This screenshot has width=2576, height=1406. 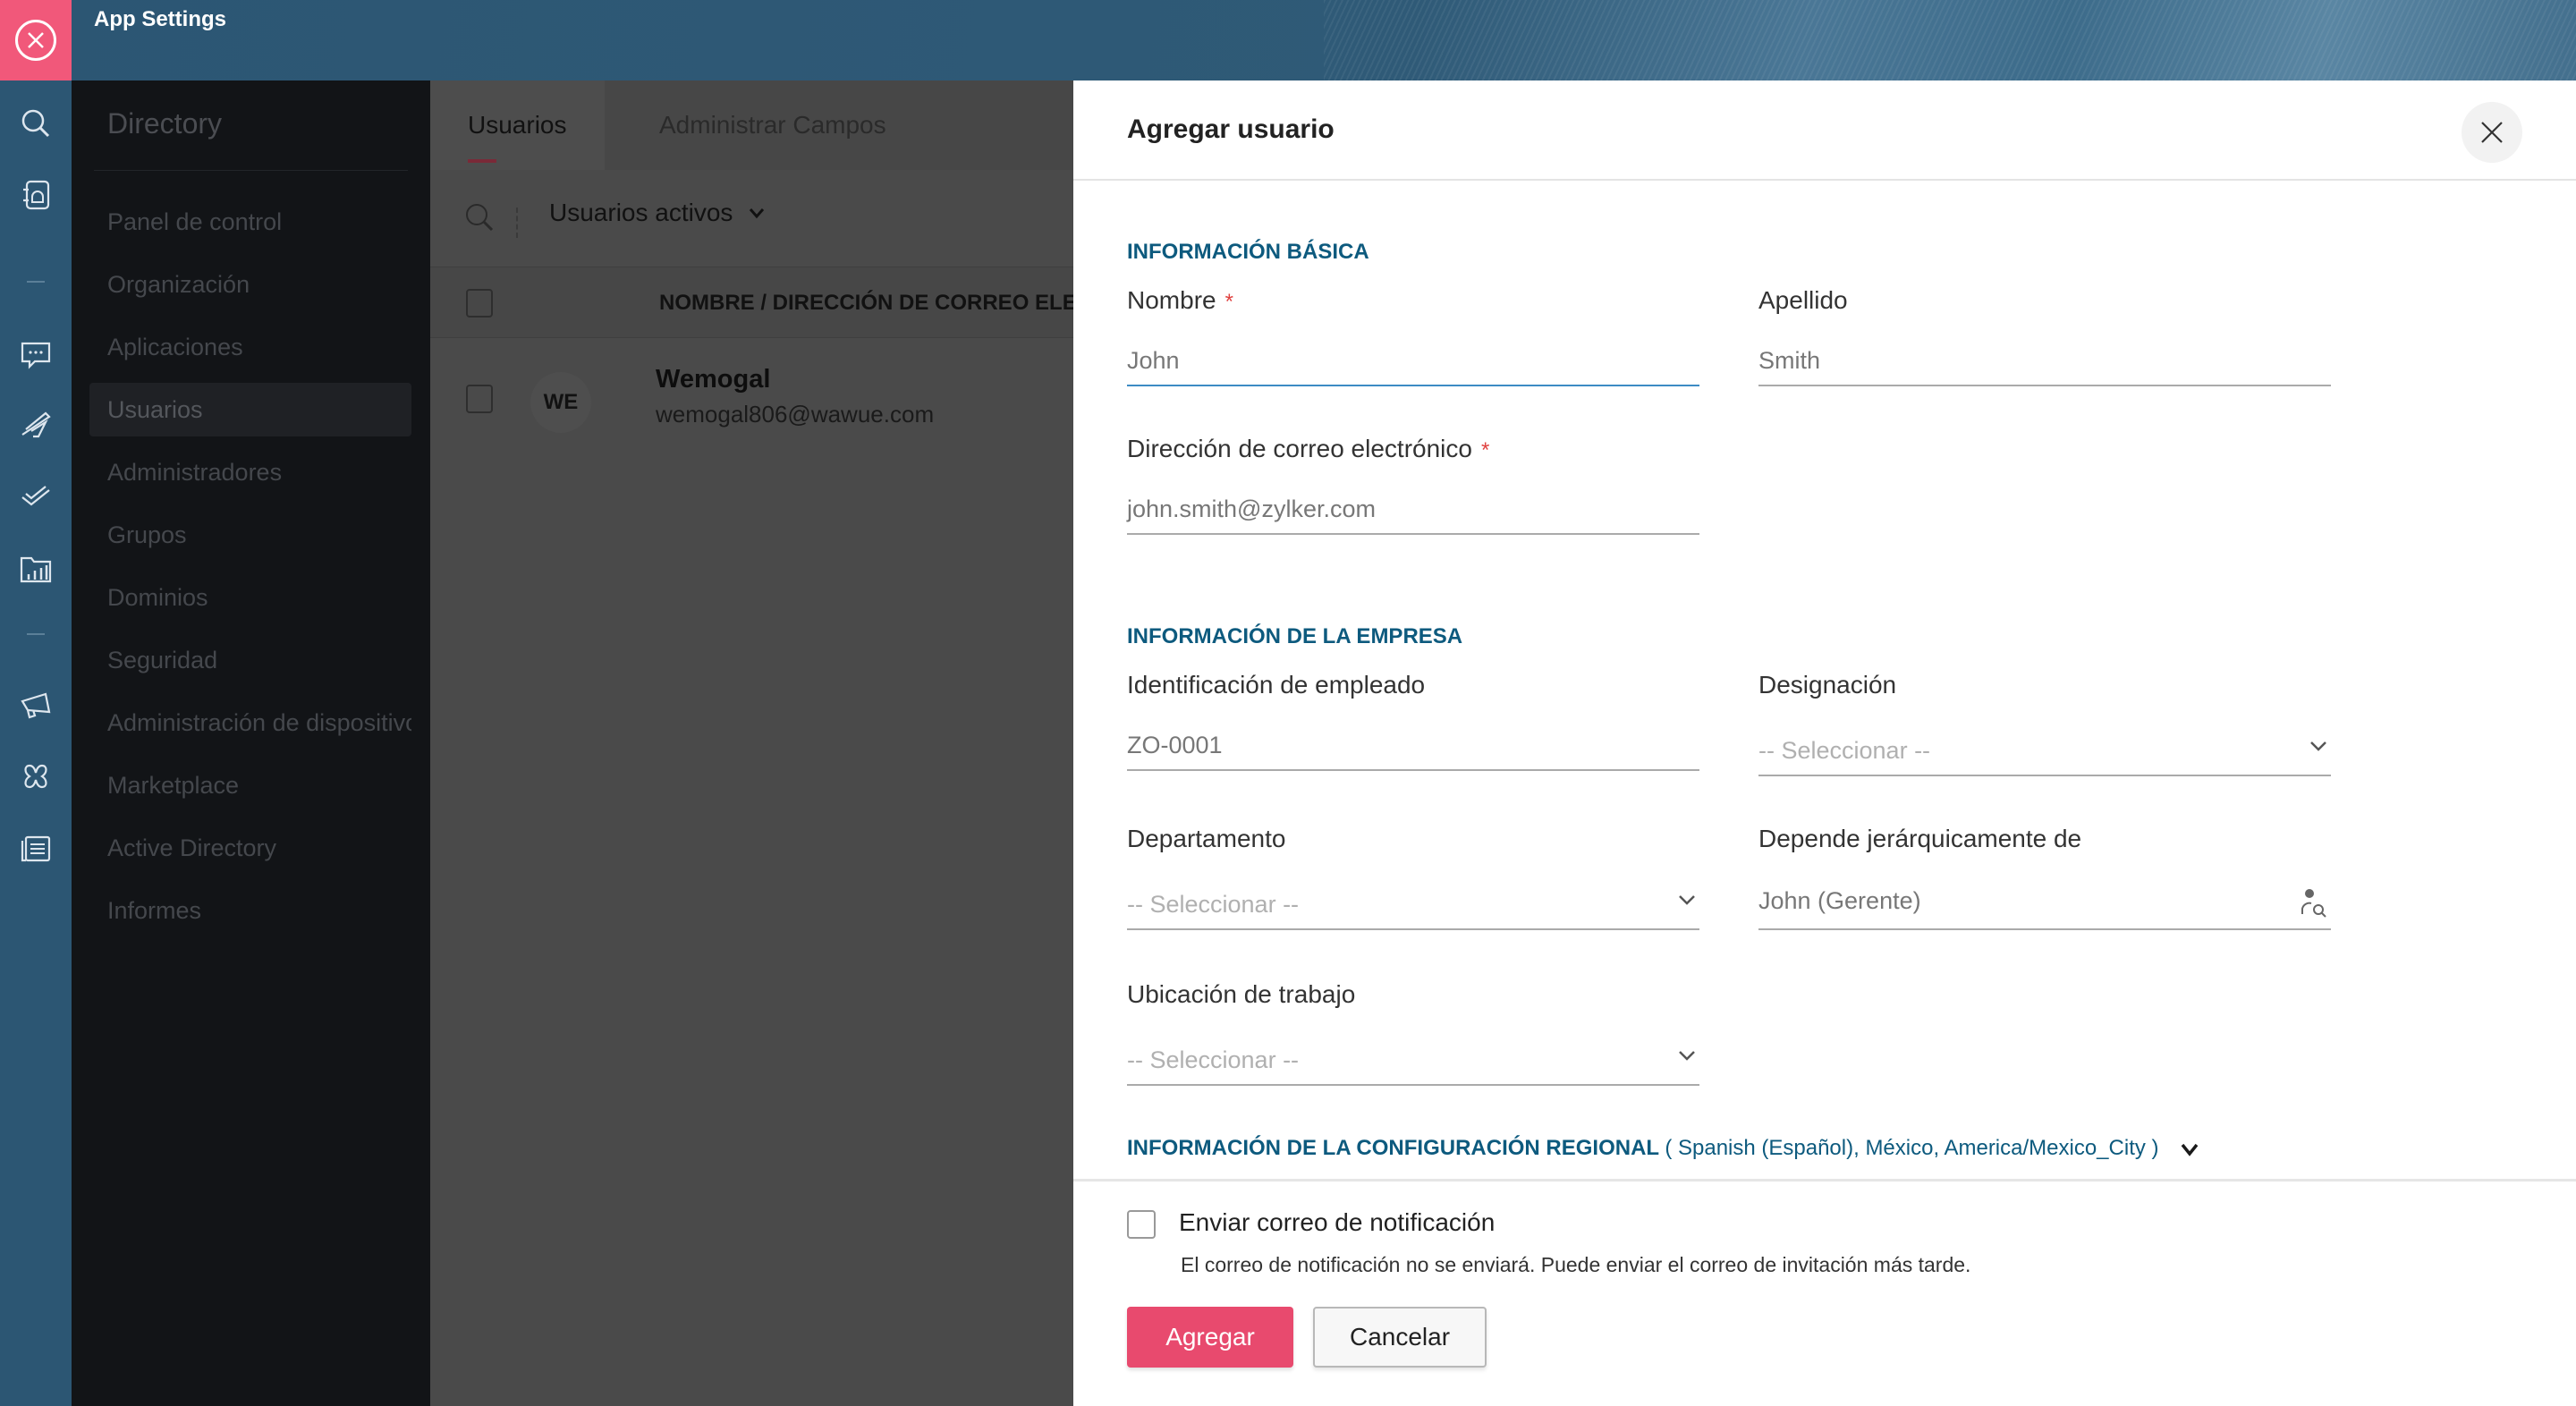 I want to click on close-modal-button, so click(x=2492, y=133).